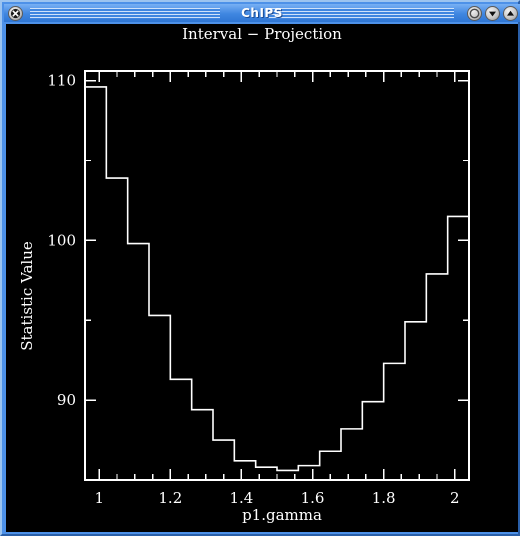 Image resolution: width=520 pixels, height=536 pixels. I want to click on plot-title: Interval − Projection, so click(262, 34).